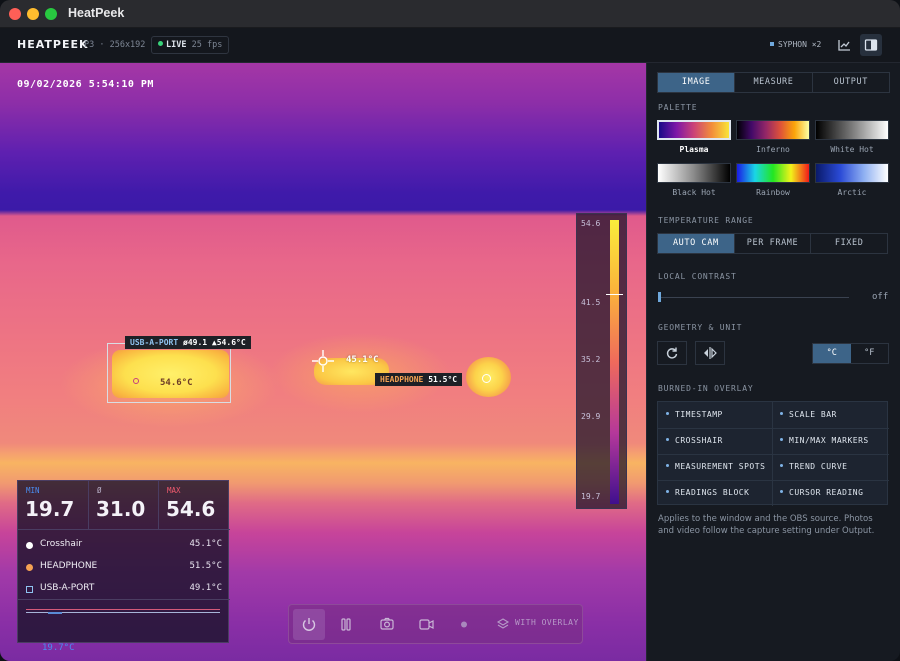  Describe the element at coordinates (852, 130) in the screenshot. I see `palette-white-hot` at that location.